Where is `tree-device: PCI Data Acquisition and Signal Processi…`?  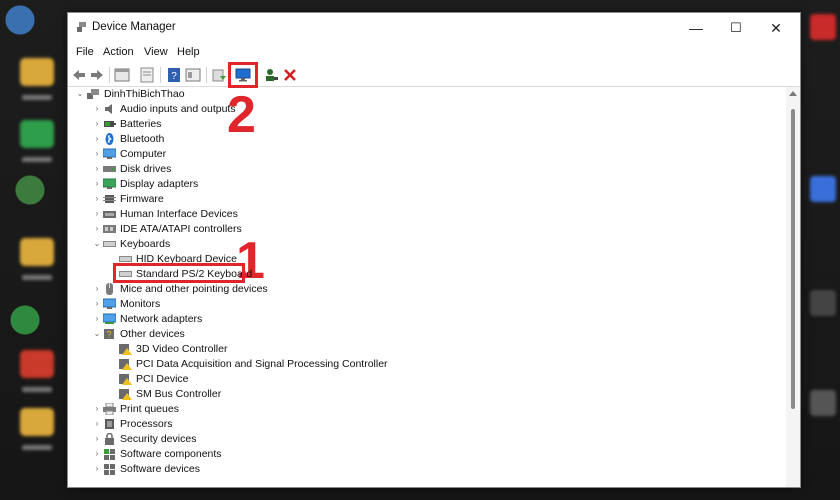 tree-device: PCI Data Acquisition and Signal Processi… is located at coordinates (318, 364).